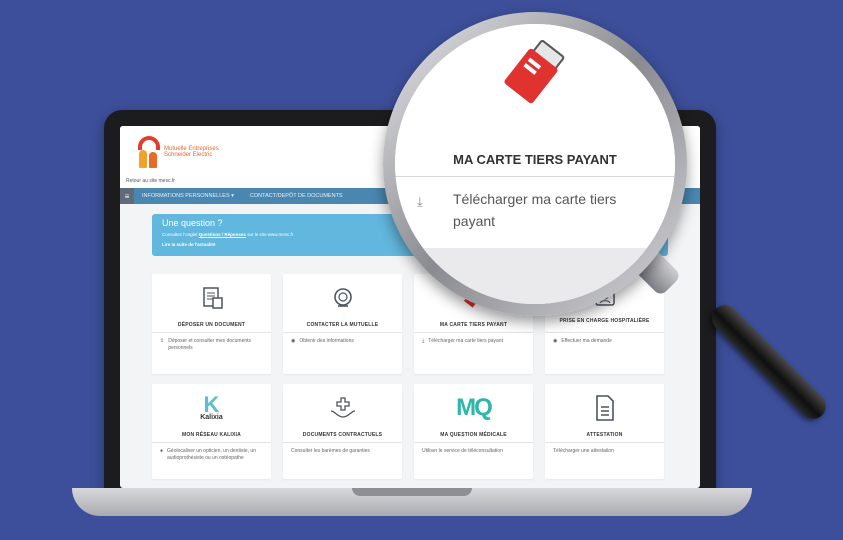 The width and height of the screenshot is (843, 540). What do you see at coordinates (462, 451) in the screenshot?
I see `card-desc: Utiliser le service de téléconsultation` at bounding box center [462, 451].